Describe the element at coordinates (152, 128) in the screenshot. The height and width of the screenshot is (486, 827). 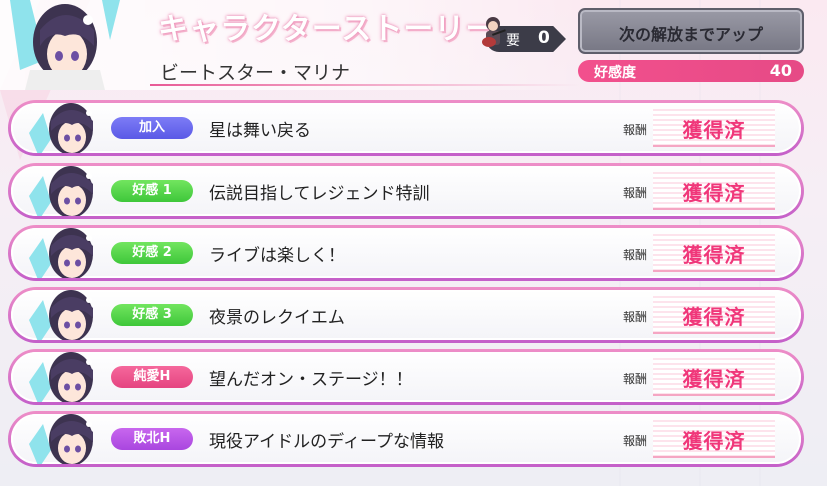
I see `story-badge: 加入` at that location.